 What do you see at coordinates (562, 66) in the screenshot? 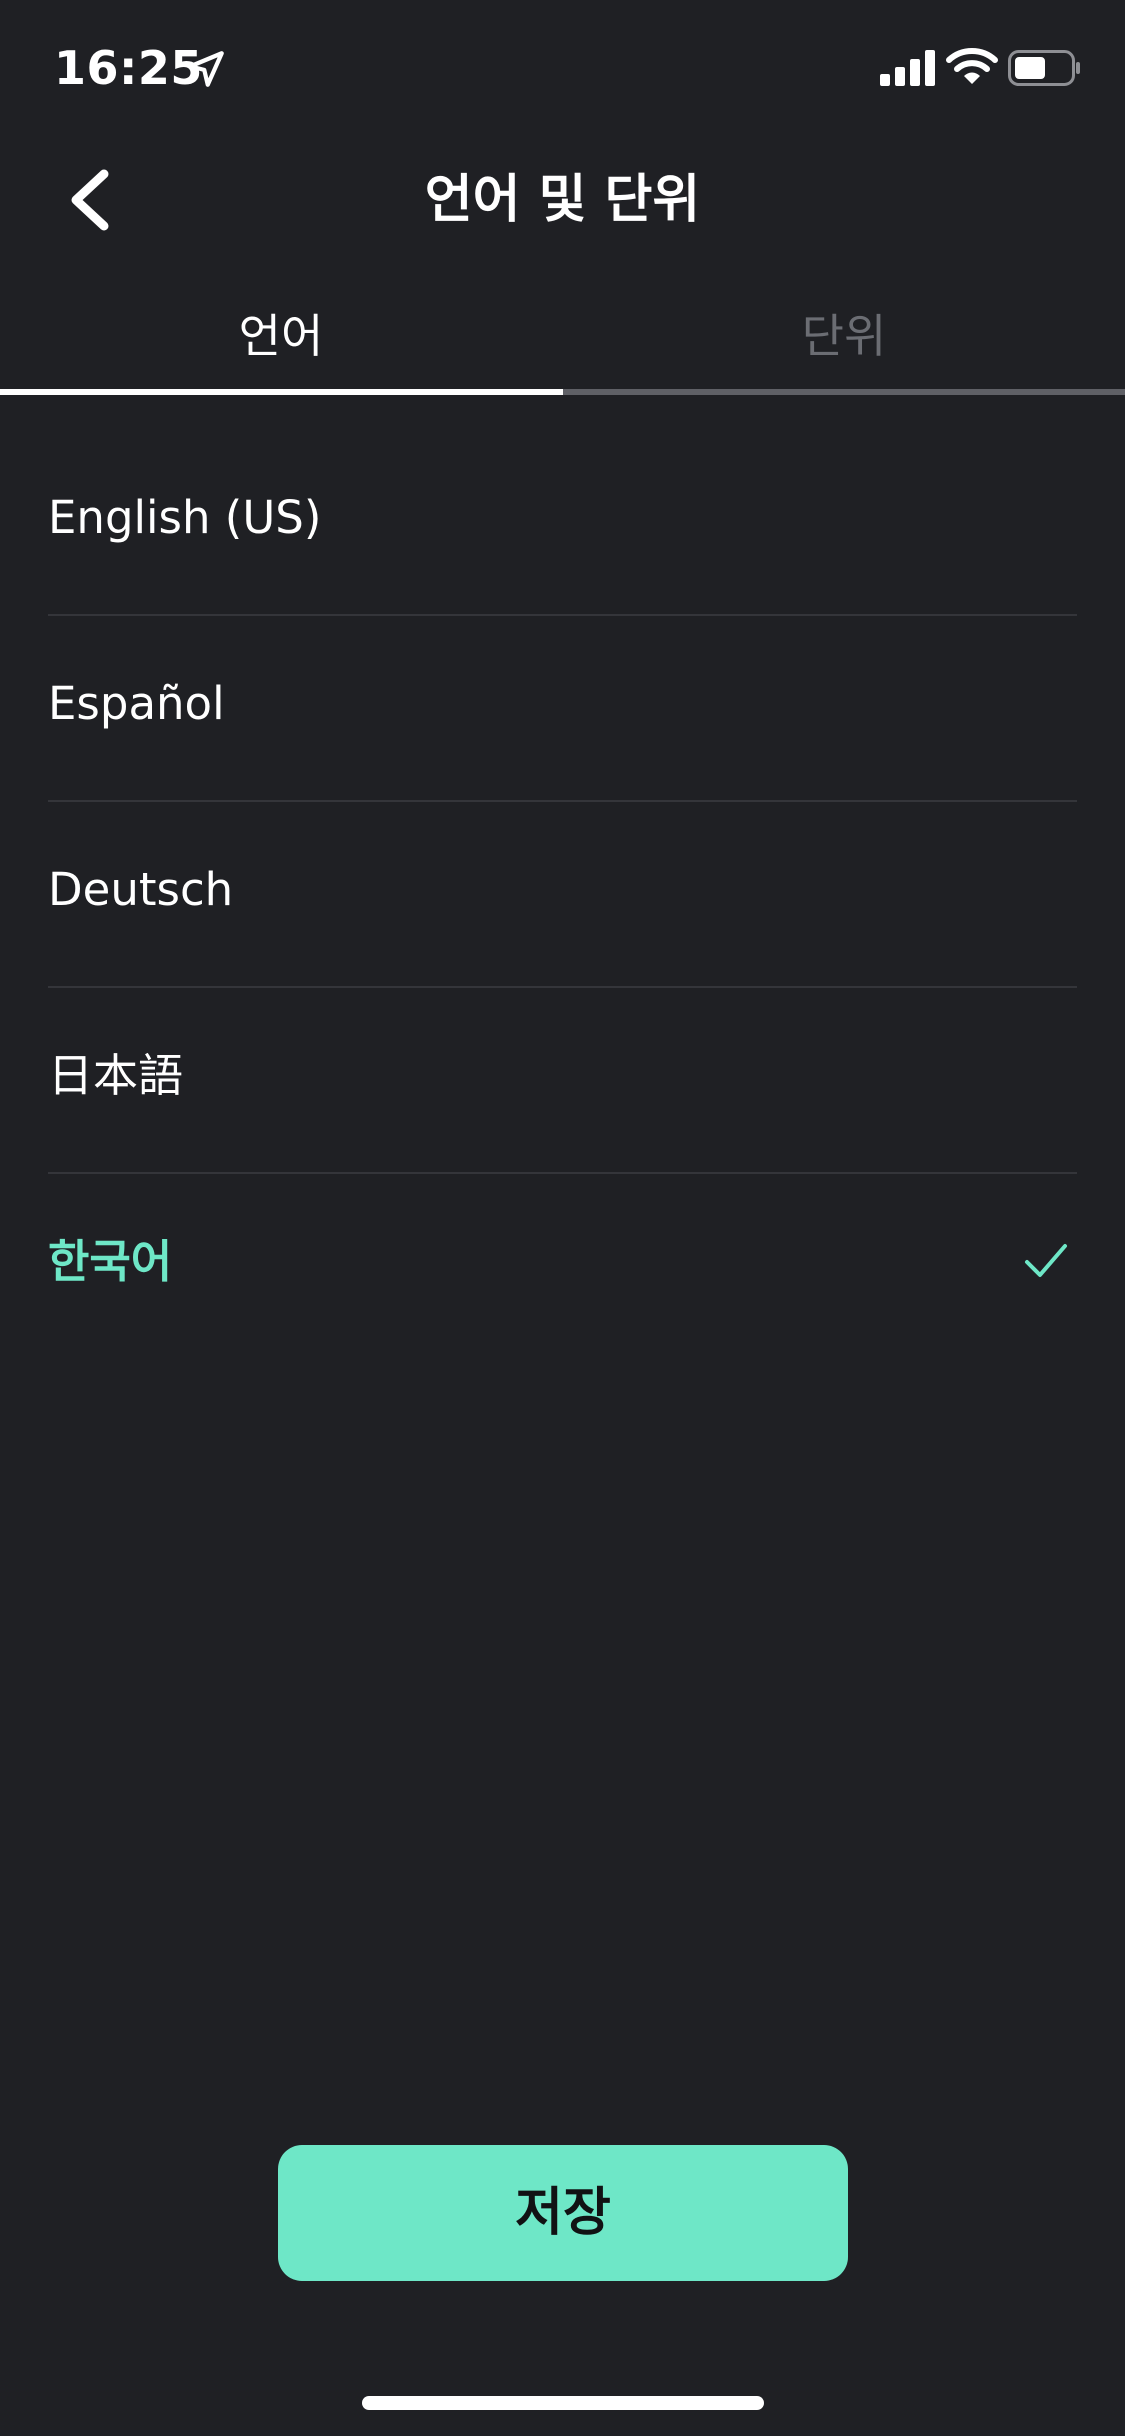
I see `status-bar: 16:25` at bounding box center [562, 66].